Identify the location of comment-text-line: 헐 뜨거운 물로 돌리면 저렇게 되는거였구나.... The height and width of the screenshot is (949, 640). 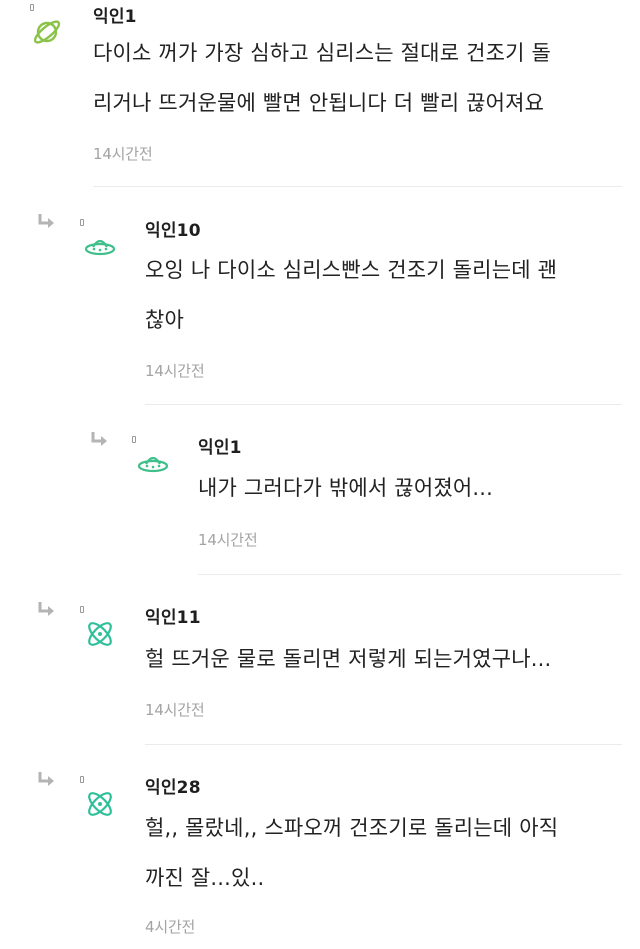
(348, 659).